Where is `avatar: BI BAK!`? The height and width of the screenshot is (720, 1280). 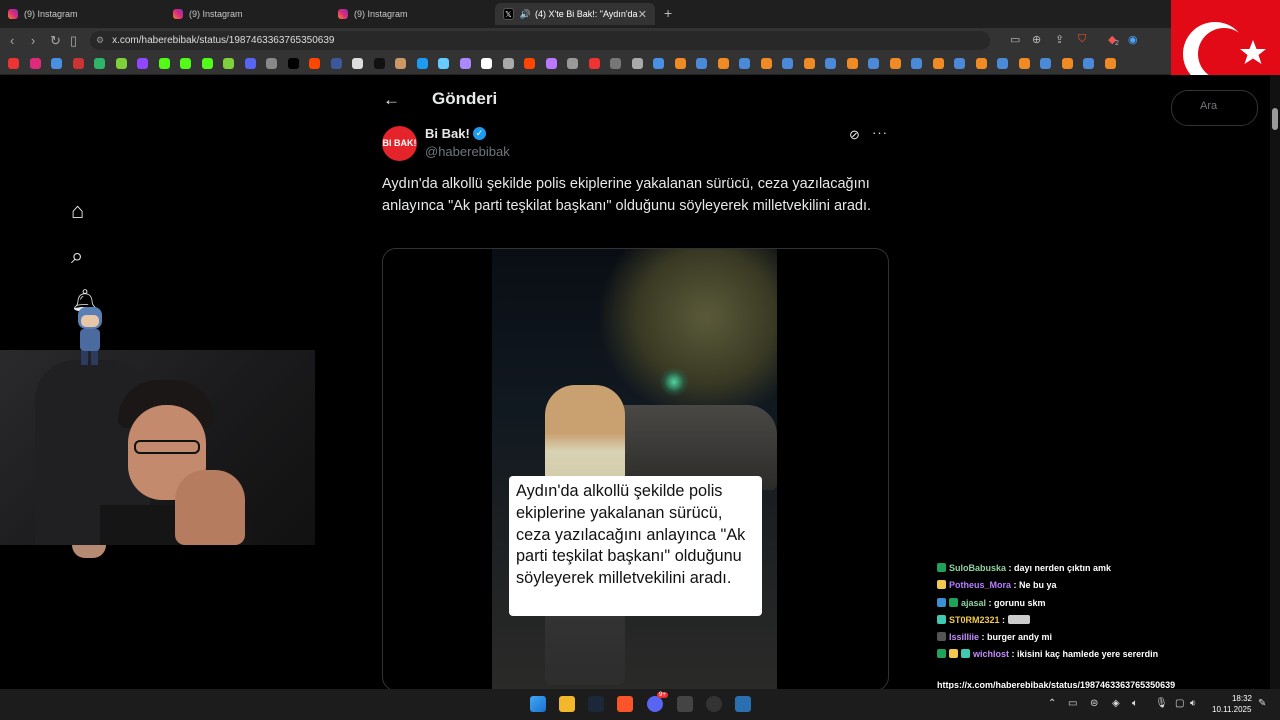 avatar: BI BAK! is located at coordinates (399, 143).